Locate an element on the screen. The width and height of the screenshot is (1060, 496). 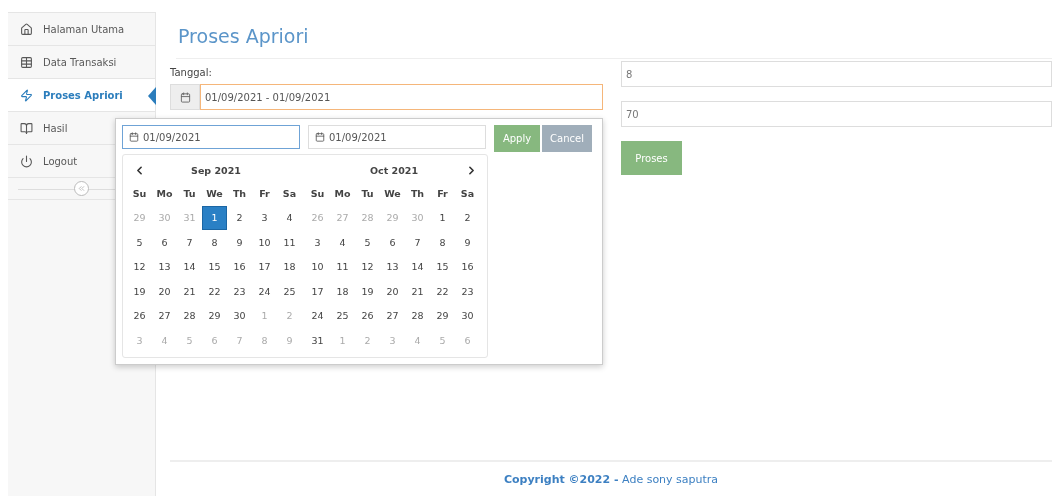
double-chevron-icon is located at coordinates (81, 188).